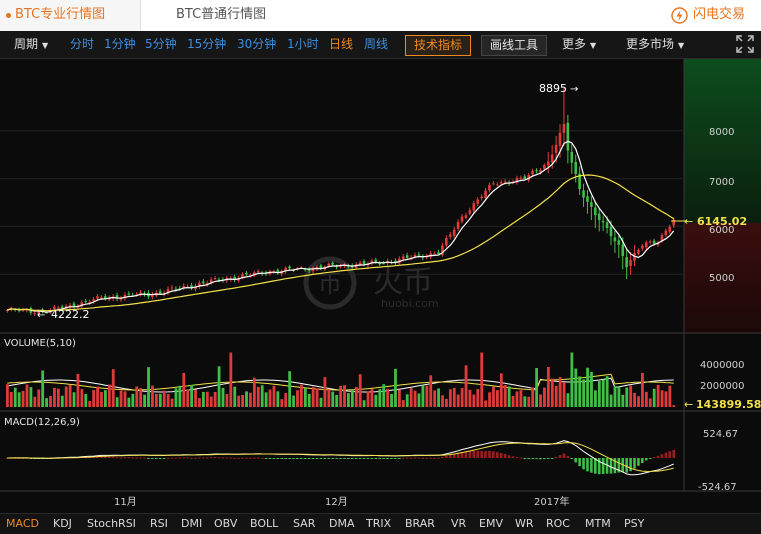 The width and height of the screenshot is (761, 534). Describe the element at coordinates (655, 44) in the screenshot. I see `more-market-dropdown: 更多市场 ▼` at that location.